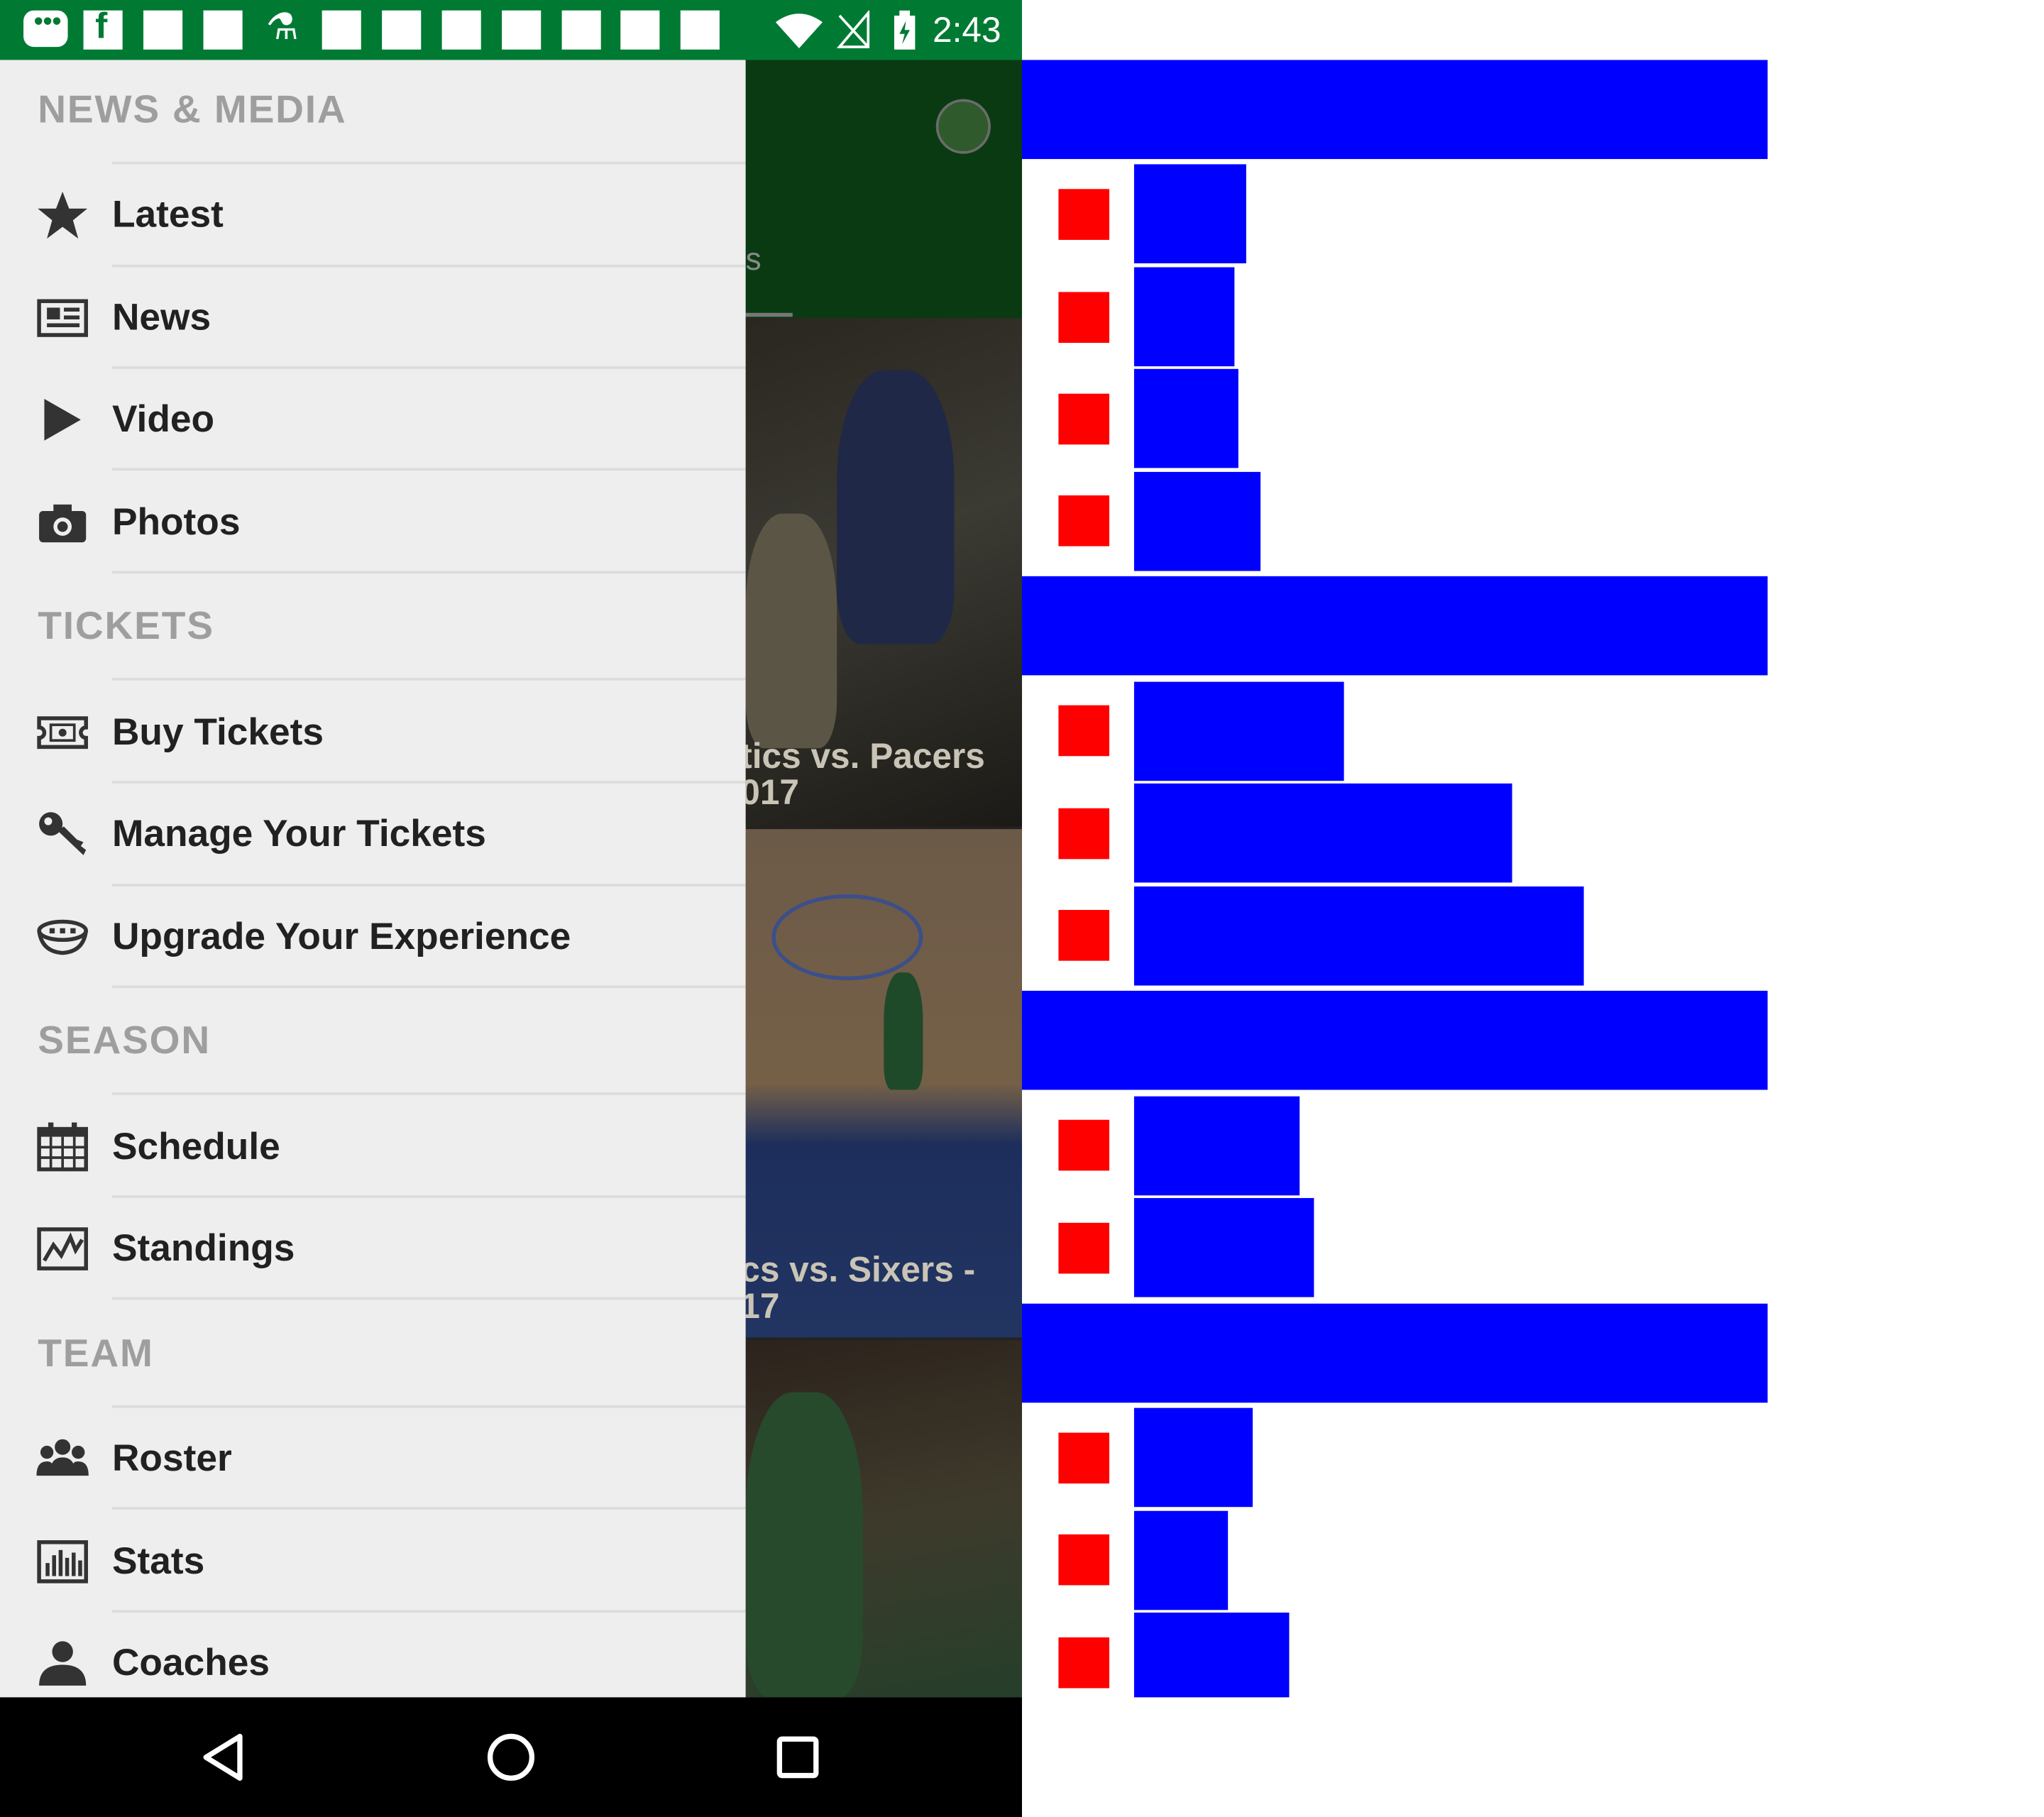 The width and height of the screenshot is (2044, 1817). What do you see at coordinates (103, 27) in the screenshot?
I see `facebook-icon: f` at bounding box center [103, 27].